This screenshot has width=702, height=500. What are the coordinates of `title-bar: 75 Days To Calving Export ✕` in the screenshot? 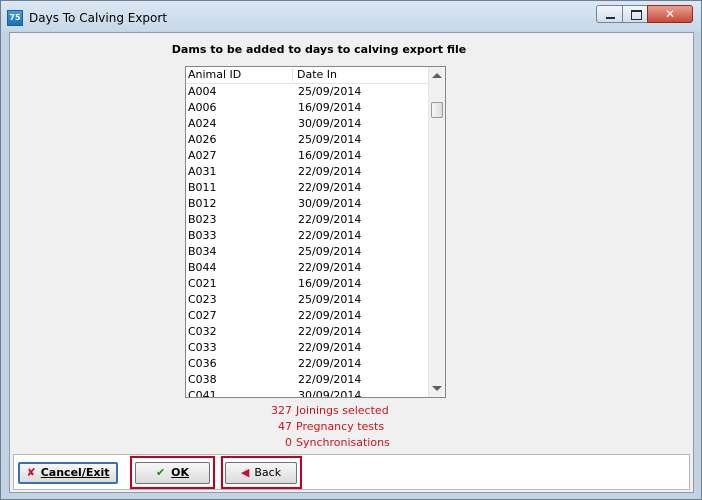 It's located at (351, 16).